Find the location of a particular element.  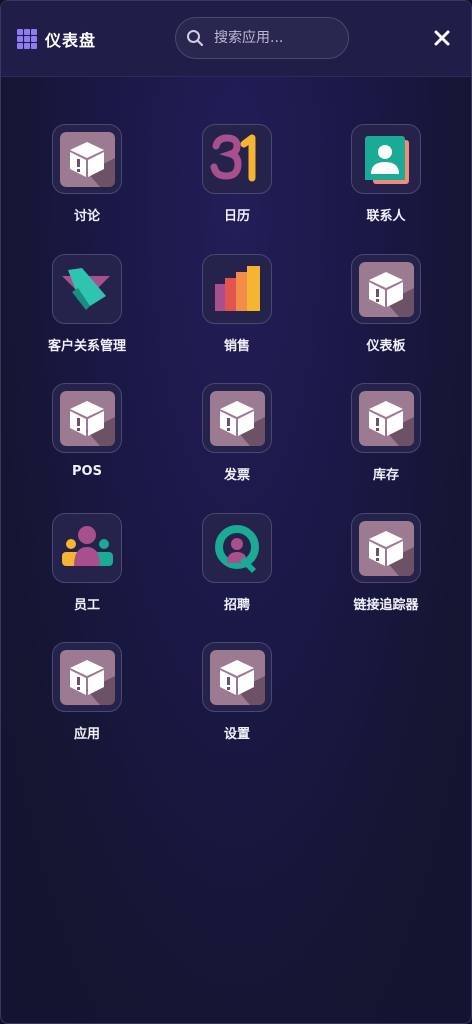

close-icon is located at coordinates (442, 38).